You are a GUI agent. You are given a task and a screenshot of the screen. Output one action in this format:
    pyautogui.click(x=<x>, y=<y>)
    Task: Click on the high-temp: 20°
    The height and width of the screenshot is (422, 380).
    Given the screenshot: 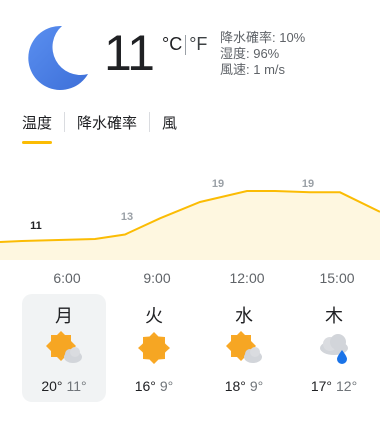 What is the action you would take?
    pyautogui.click(x=52, y=386)
    